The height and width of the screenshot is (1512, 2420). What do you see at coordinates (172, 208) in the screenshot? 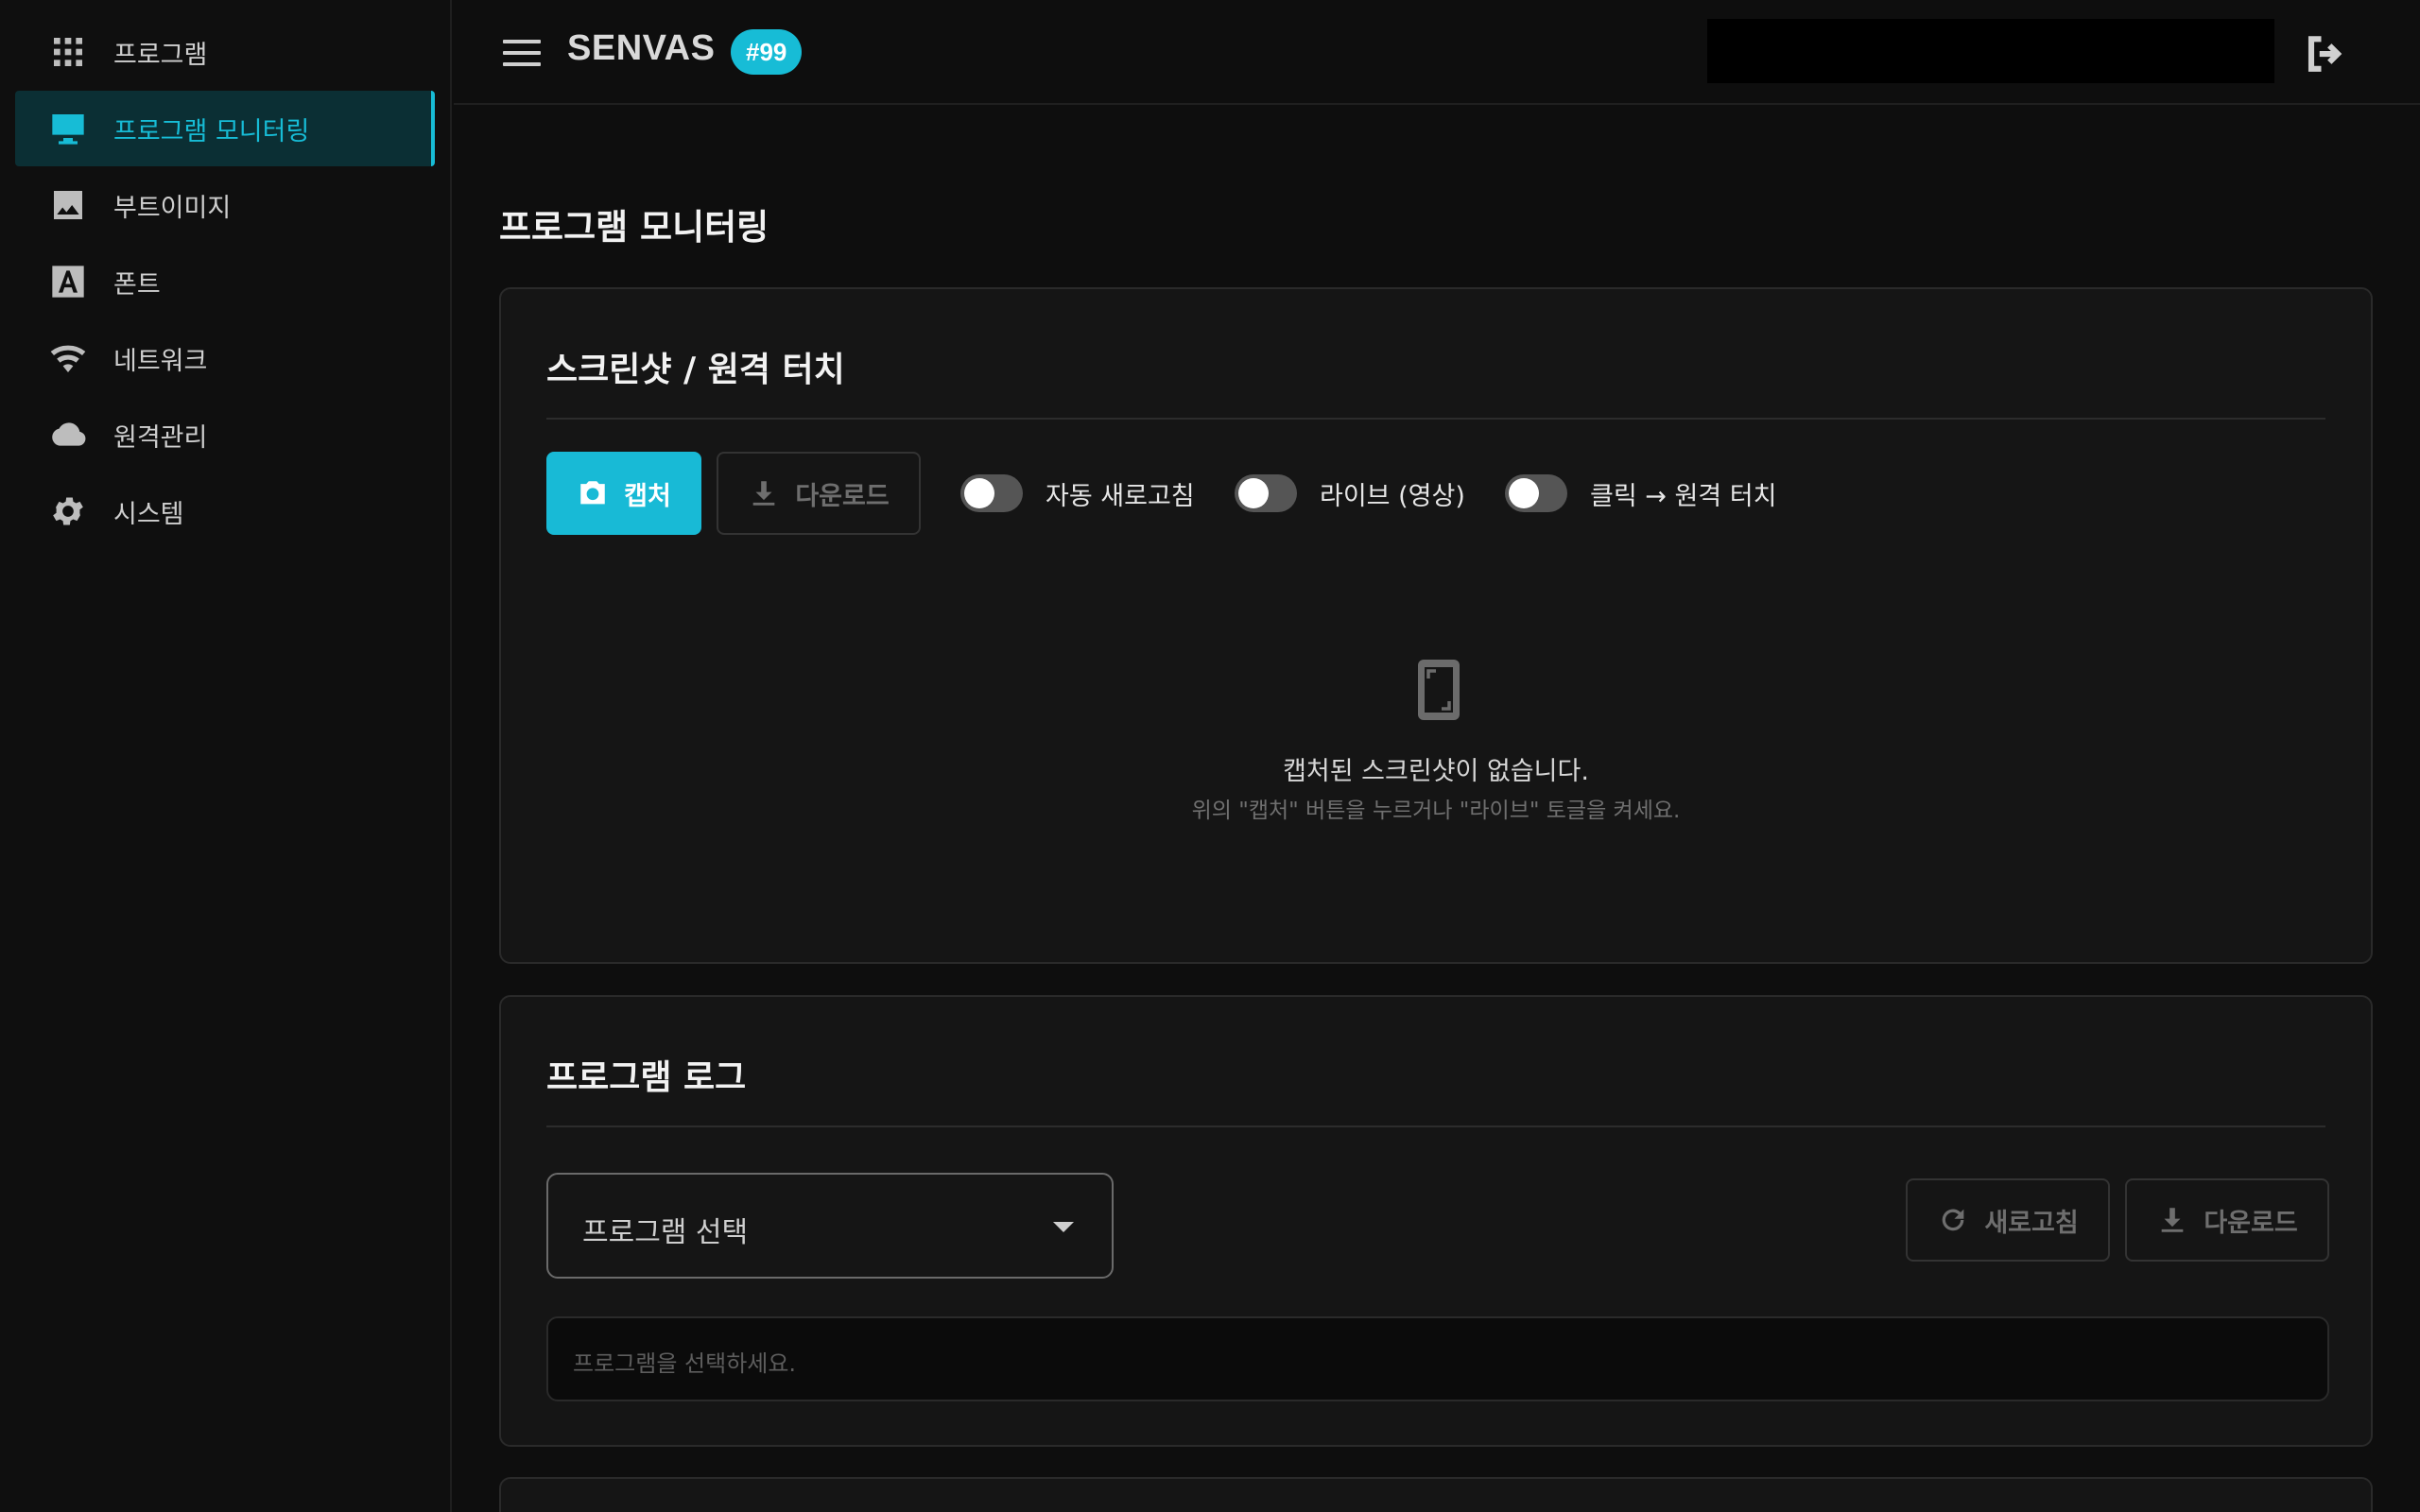
I see `sidebar-item-label: 부트이미지` at bounding box center [172, 208].